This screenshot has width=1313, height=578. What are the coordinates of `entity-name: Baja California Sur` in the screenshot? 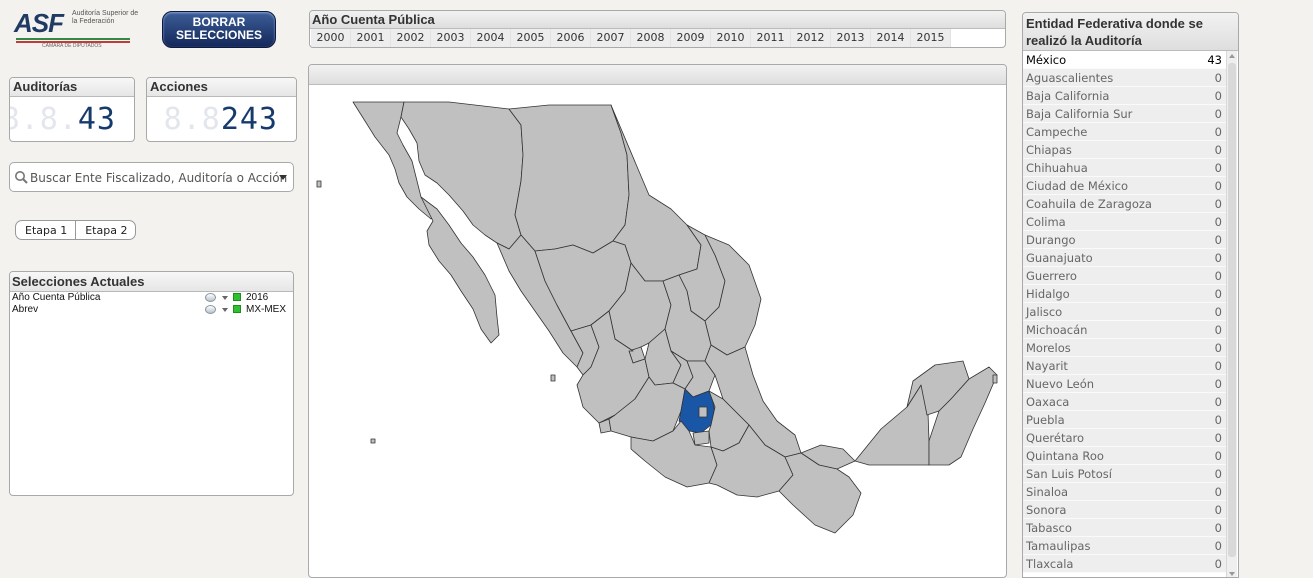 It's located at (1079, 114).